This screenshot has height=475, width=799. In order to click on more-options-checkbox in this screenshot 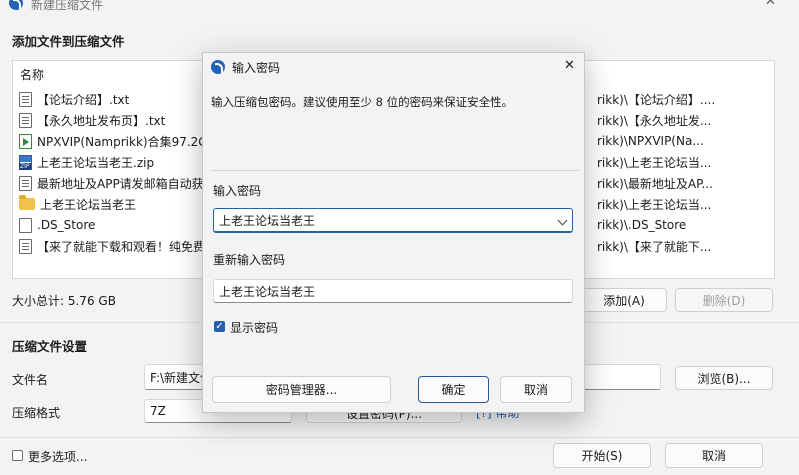, I will do `click(17, 455)`.